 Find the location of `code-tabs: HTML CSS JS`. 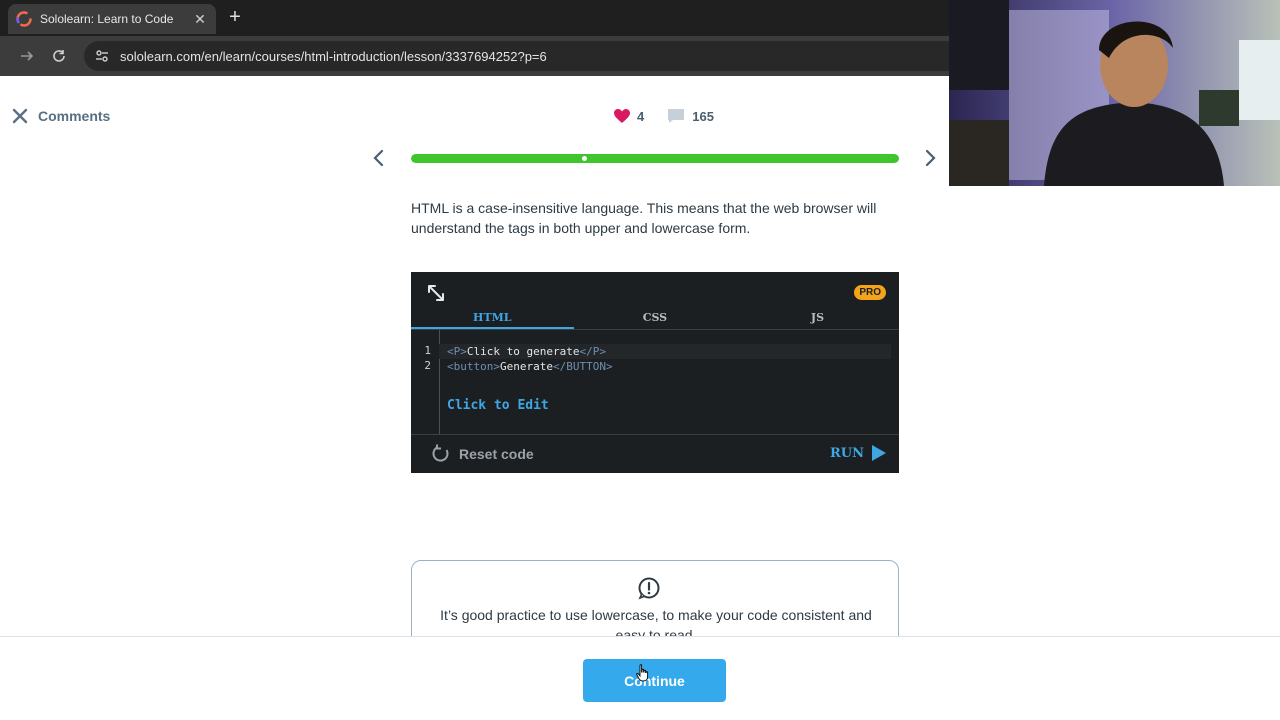

code-tabs: HTML CSS JS is located at coordinates (655, 319).